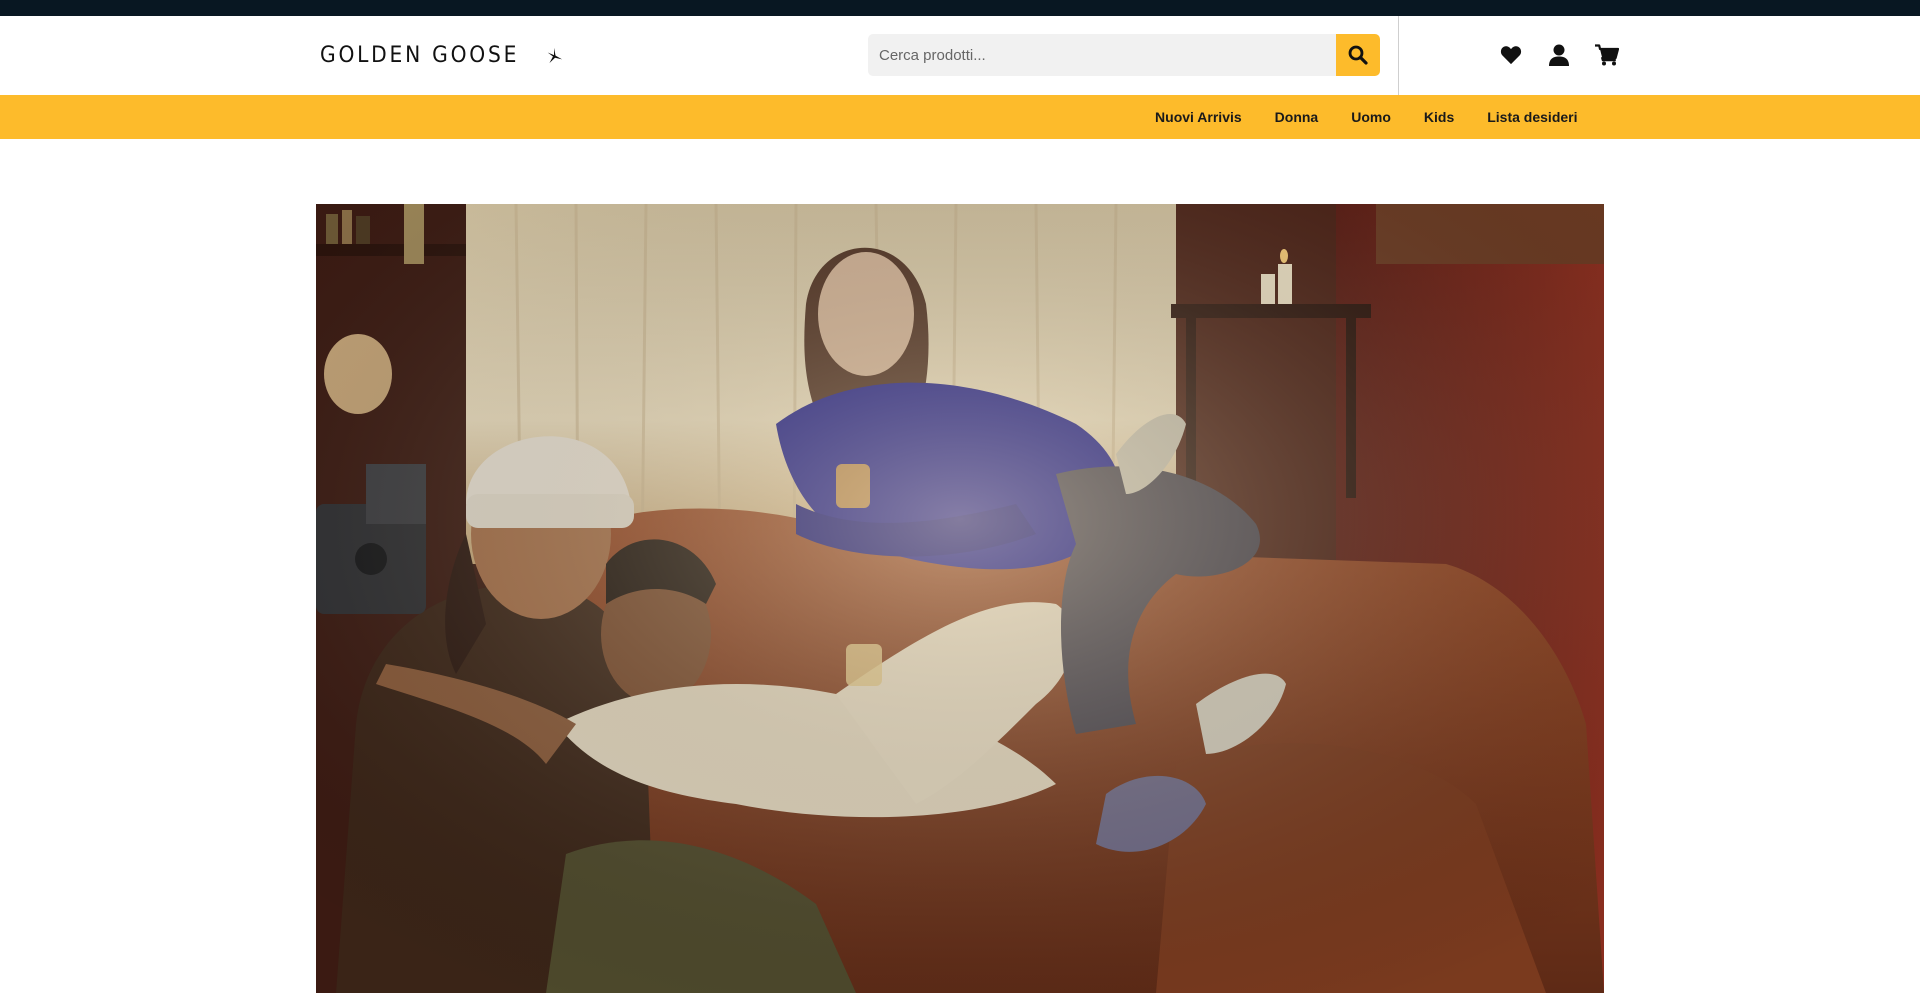 This screenshot has height=993, width=1920. I want to click on heart-icon, so click(1511, 55).